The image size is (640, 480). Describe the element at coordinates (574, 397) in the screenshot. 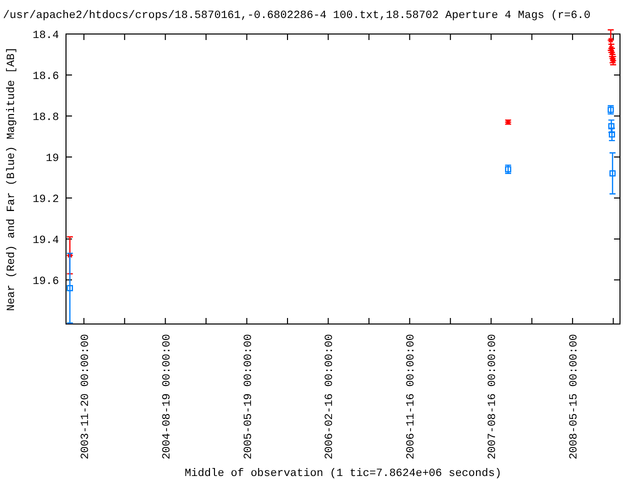

I see `x-tick-label: 2008-05-15 00:00:00` at that location.